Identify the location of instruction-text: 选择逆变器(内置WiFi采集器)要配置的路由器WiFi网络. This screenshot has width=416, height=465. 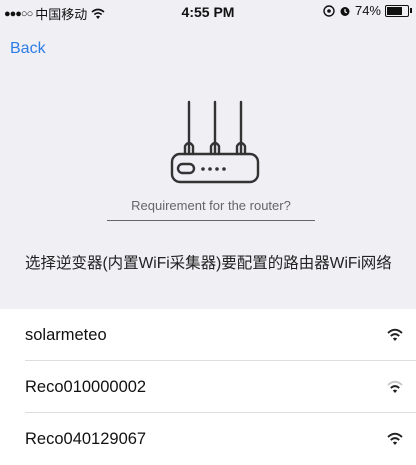
(208, 263).